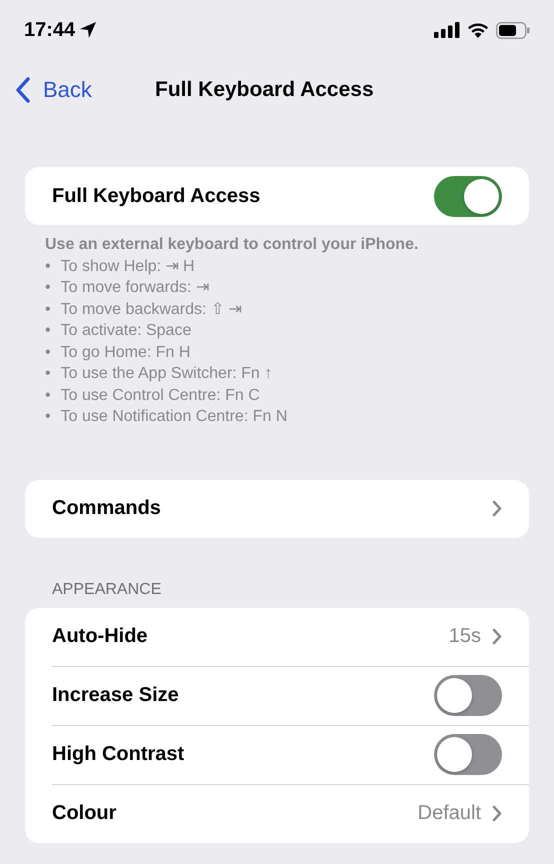 This screenshot has height=864, width=554. Describe the element at coordinates (84, 813) in the screenshot. I see `row-label: Colour` at that location.